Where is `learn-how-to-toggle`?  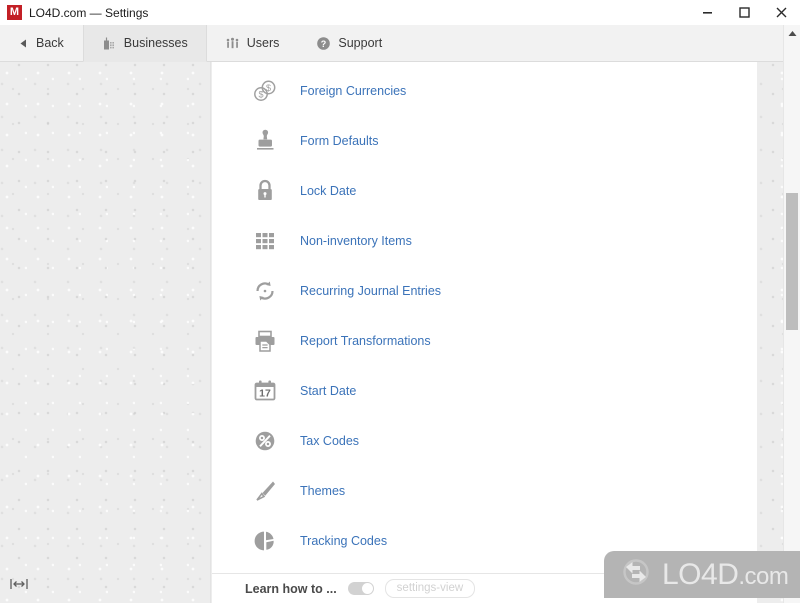 learn-how-to-toggle is located at coordinates (360, 588).